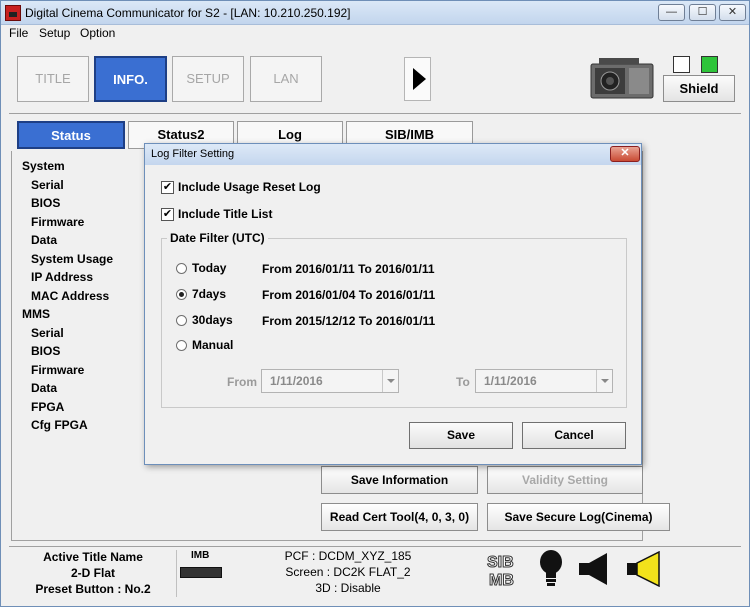 This screenshot has width=750, height=607. Describe the element at coordinates (417, 79) in the screenshot. I see `play-button` at that location.